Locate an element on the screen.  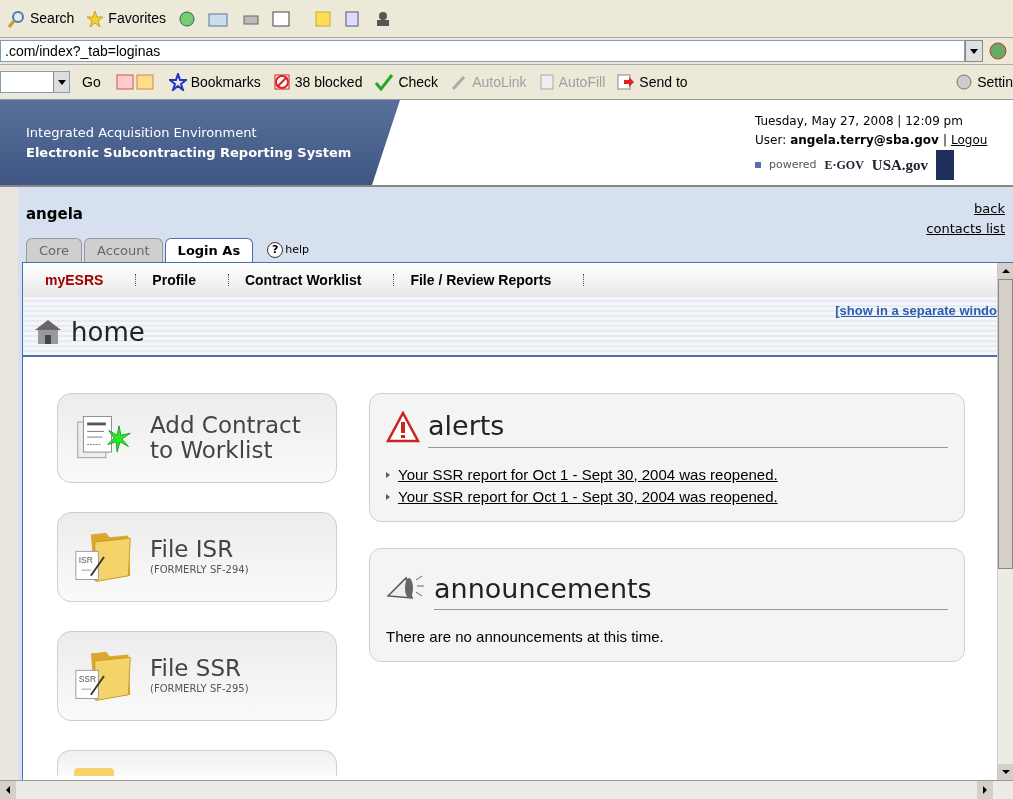
user-name: angela is located at coordinates (54, 214).